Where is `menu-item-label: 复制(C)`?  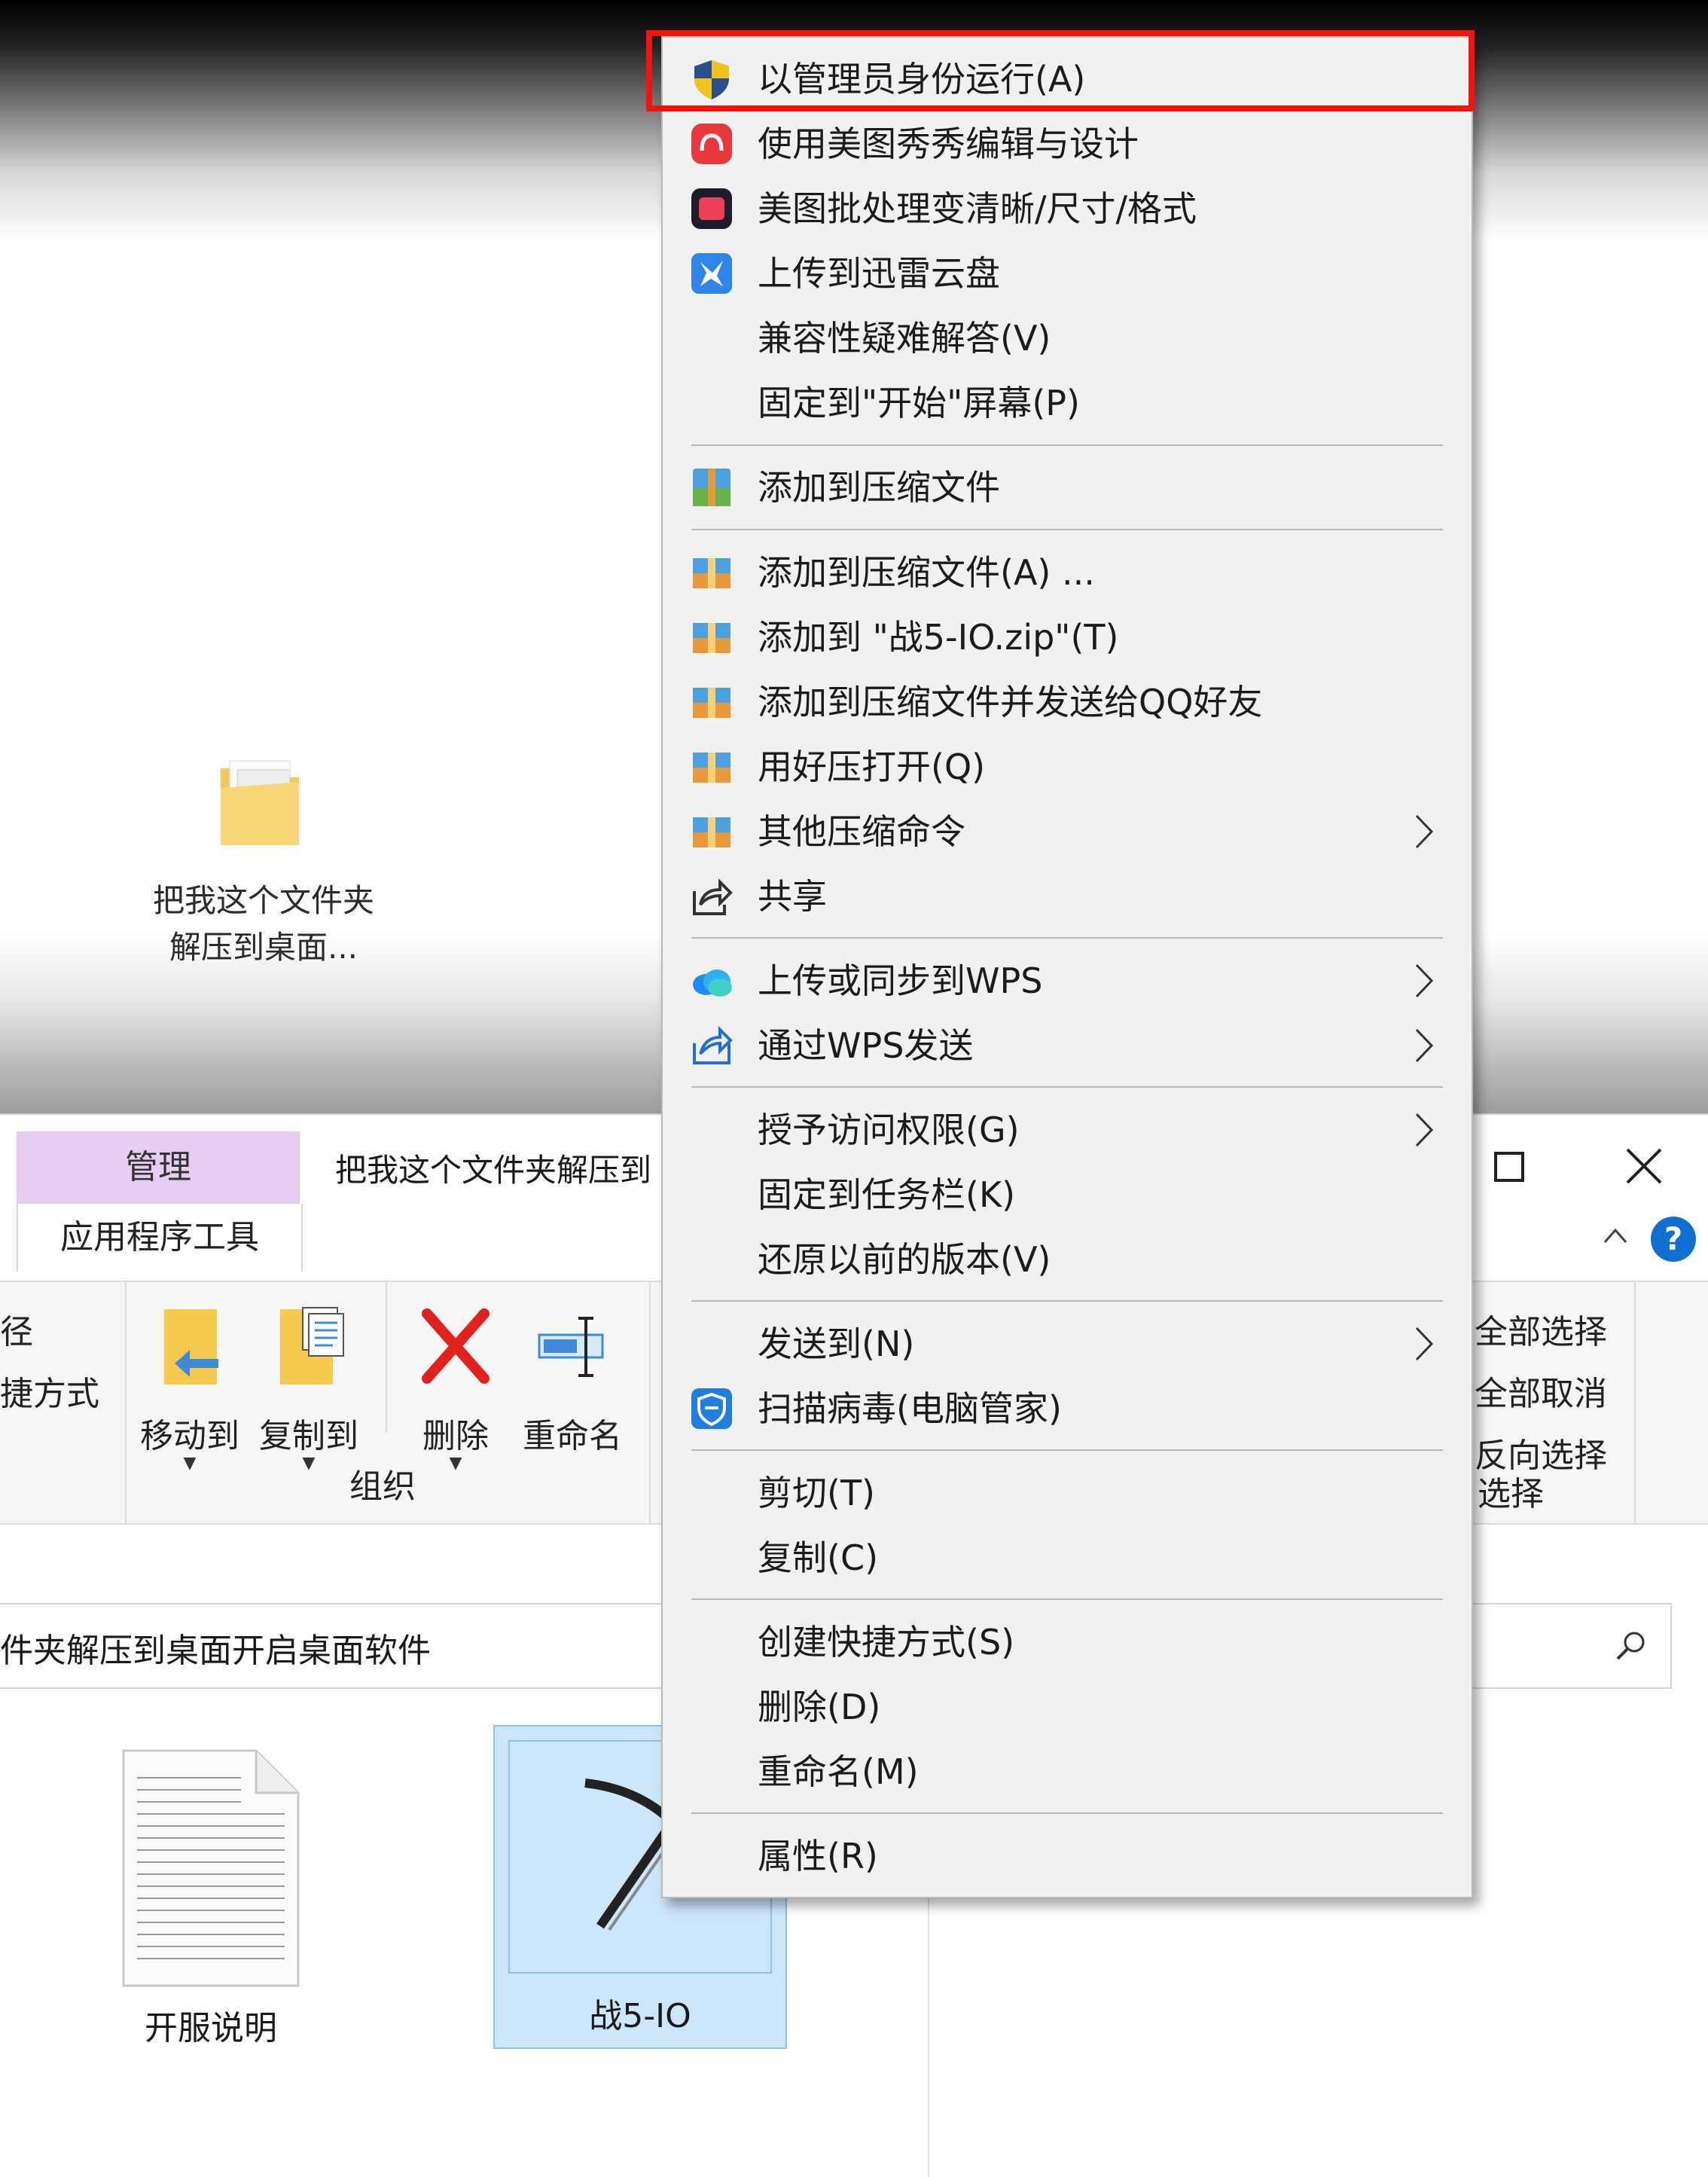 menu-item-label: 复制(C) is located at coordinates (818, 1557).